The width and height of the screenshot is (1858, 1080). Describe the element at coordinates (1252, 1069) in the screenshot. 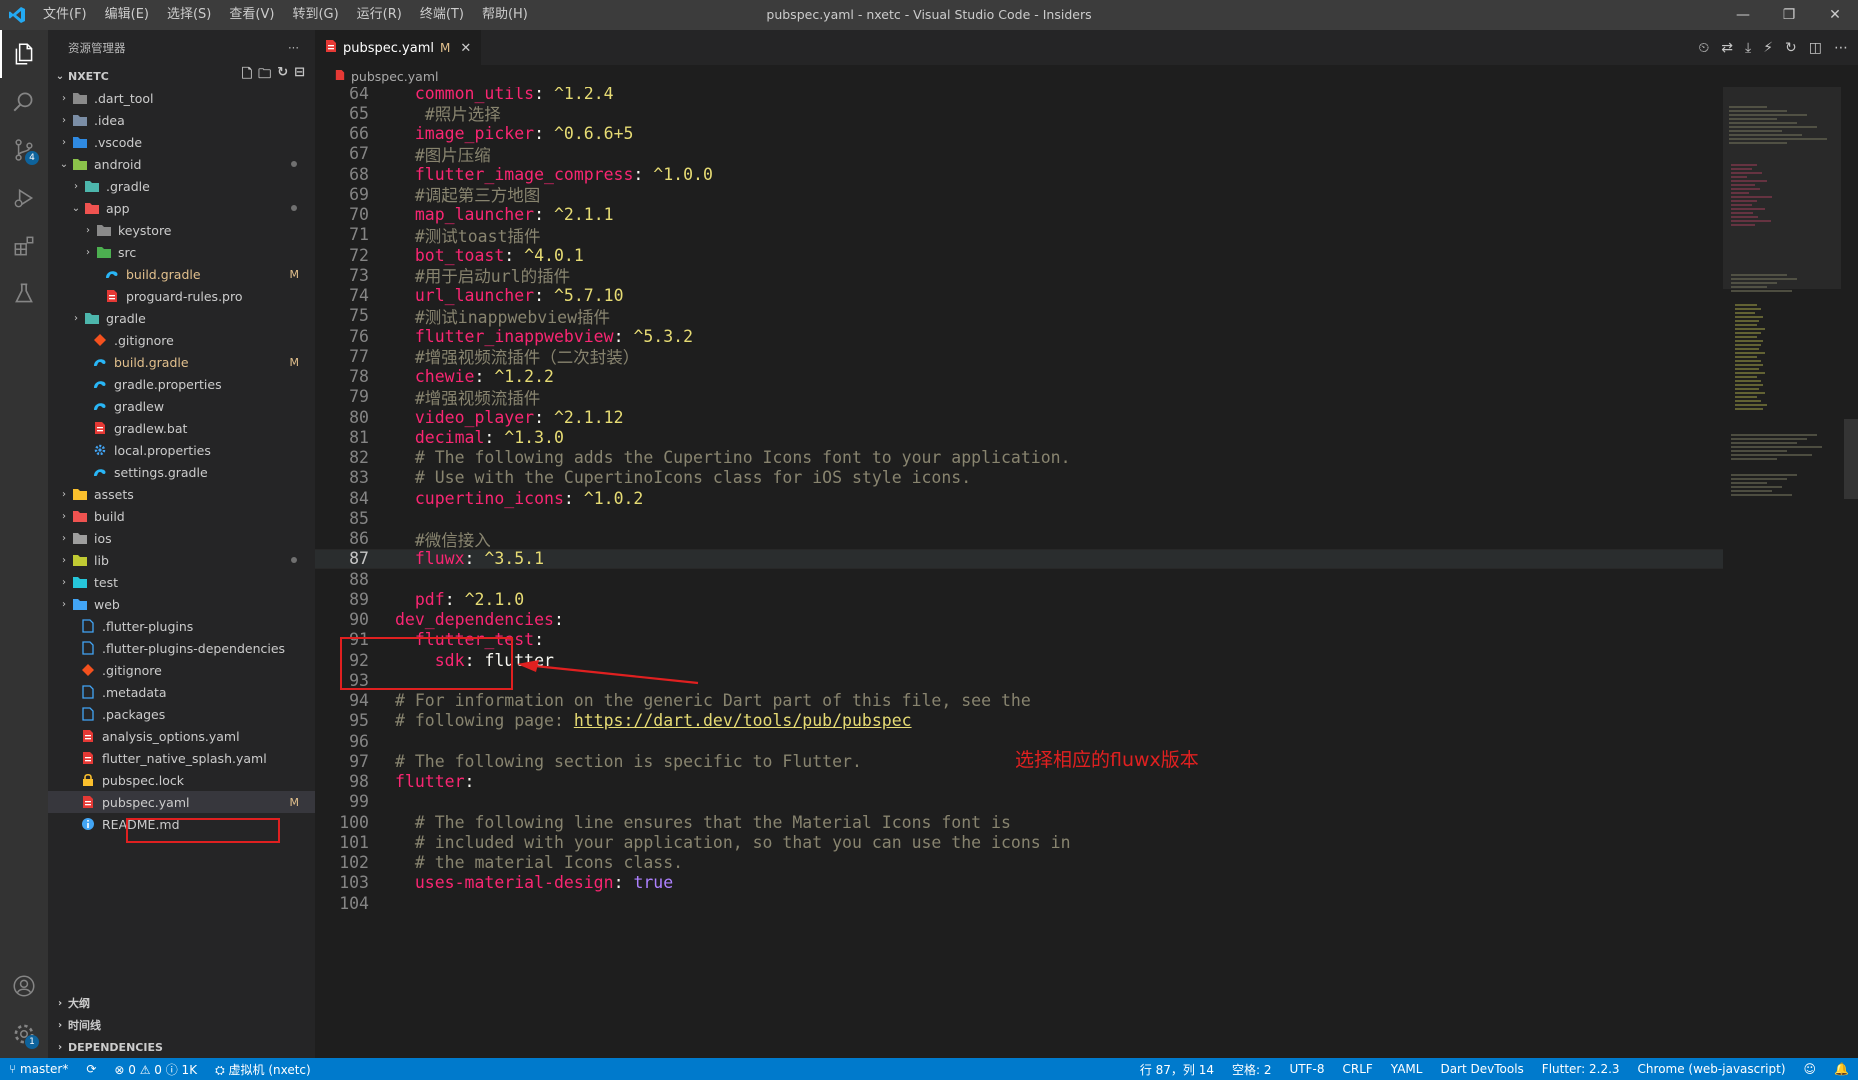

I see `indentation: 空格: 2` at that location.